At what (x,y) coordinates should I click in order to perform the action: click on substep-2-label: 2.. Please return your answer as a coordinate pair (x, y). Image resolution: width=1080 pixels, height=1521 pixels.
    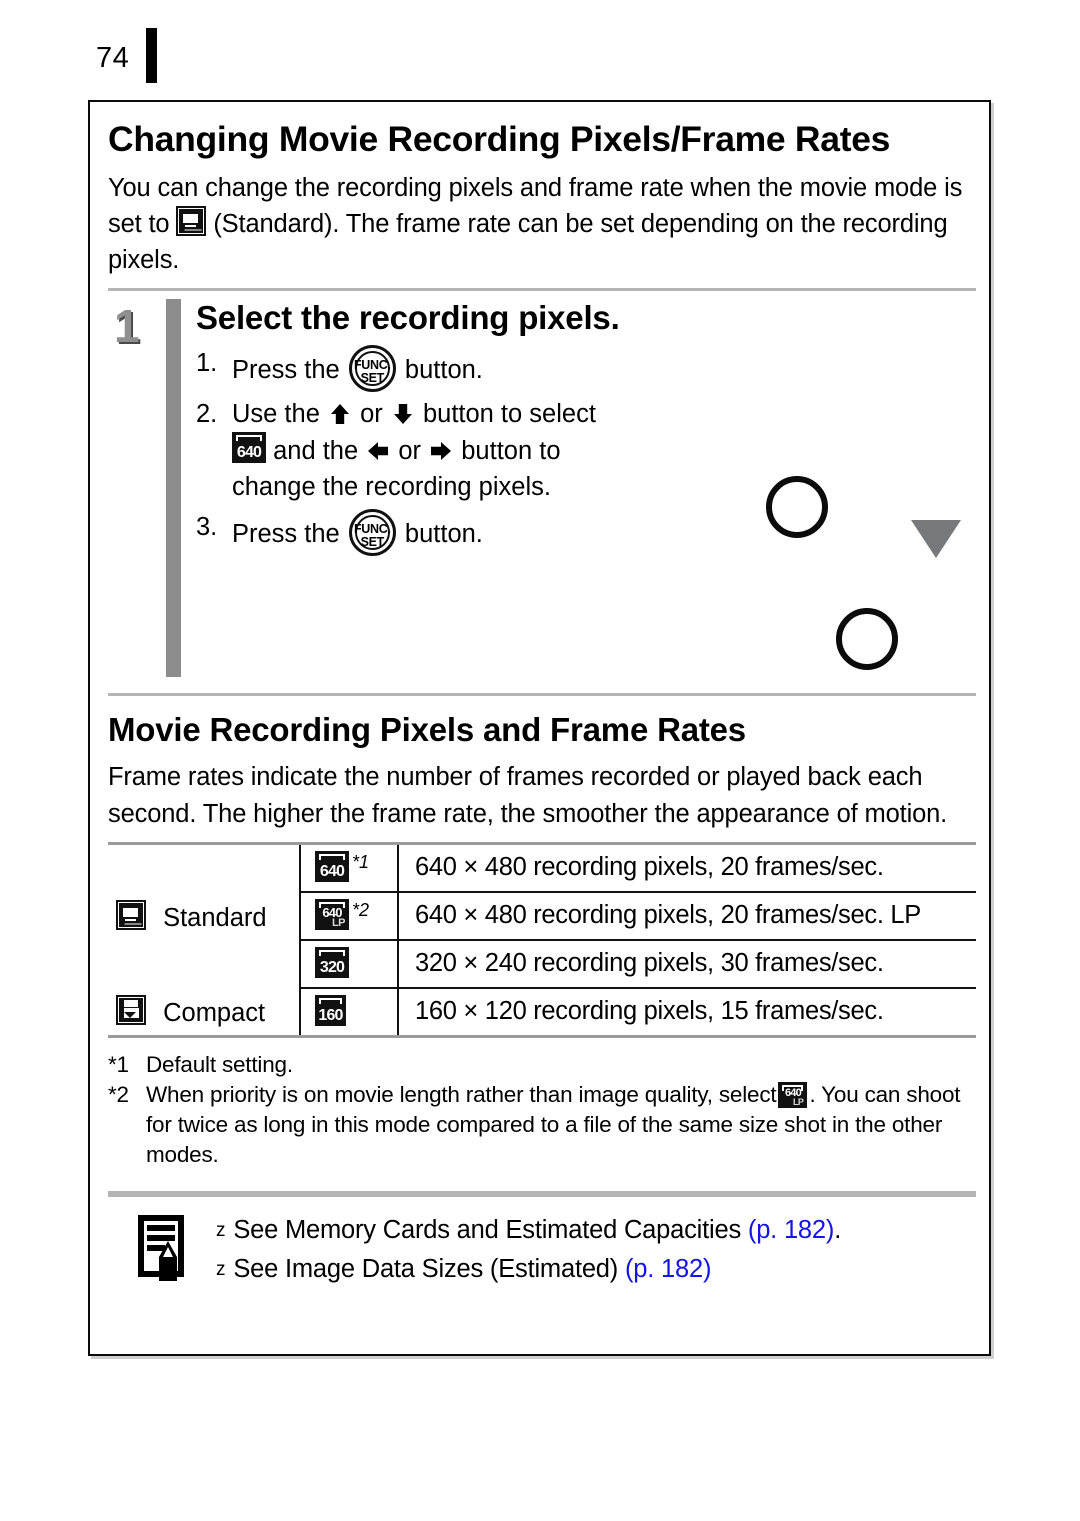
    Looking at the image, I should click on (207, 413).